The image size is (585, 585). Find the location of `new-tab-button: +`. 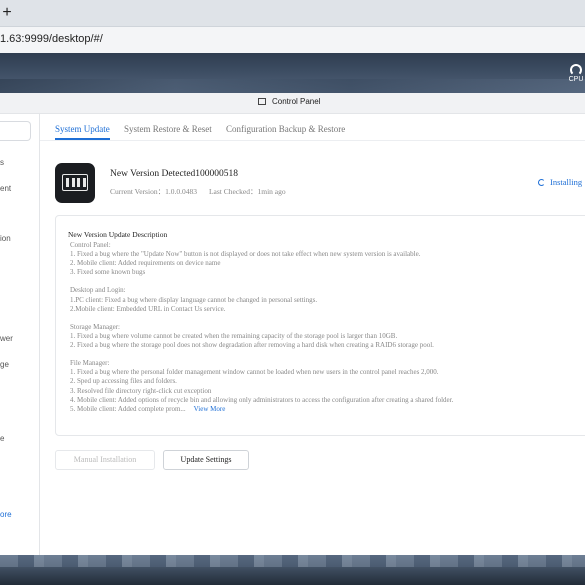

new-tab-button: + is located at coordinates (7, 13).